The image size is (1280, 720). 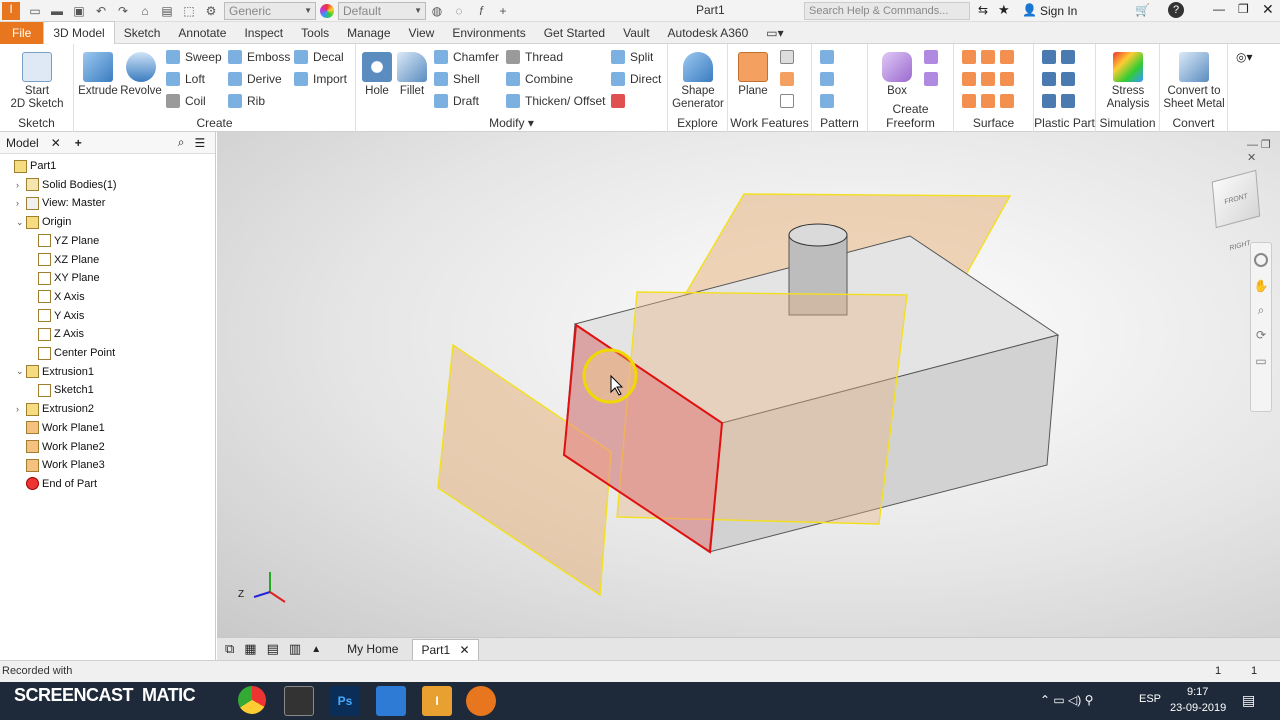 I want to click on decal-button: Decal, so click(x=319, y=57).